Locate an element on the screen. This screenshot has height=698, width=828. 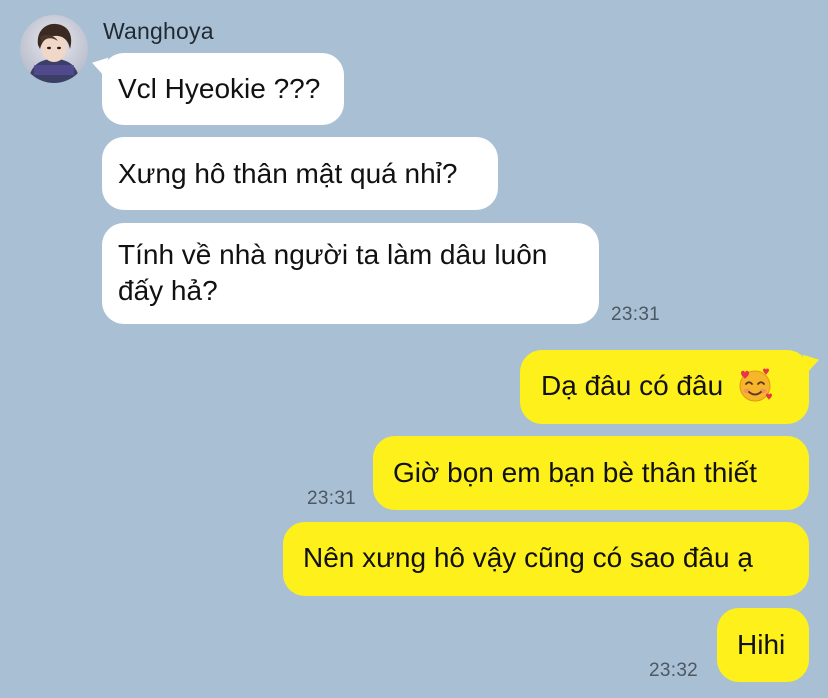
outgoing-message: Dạ đâu có đâu is located at coordinates (664, 387).